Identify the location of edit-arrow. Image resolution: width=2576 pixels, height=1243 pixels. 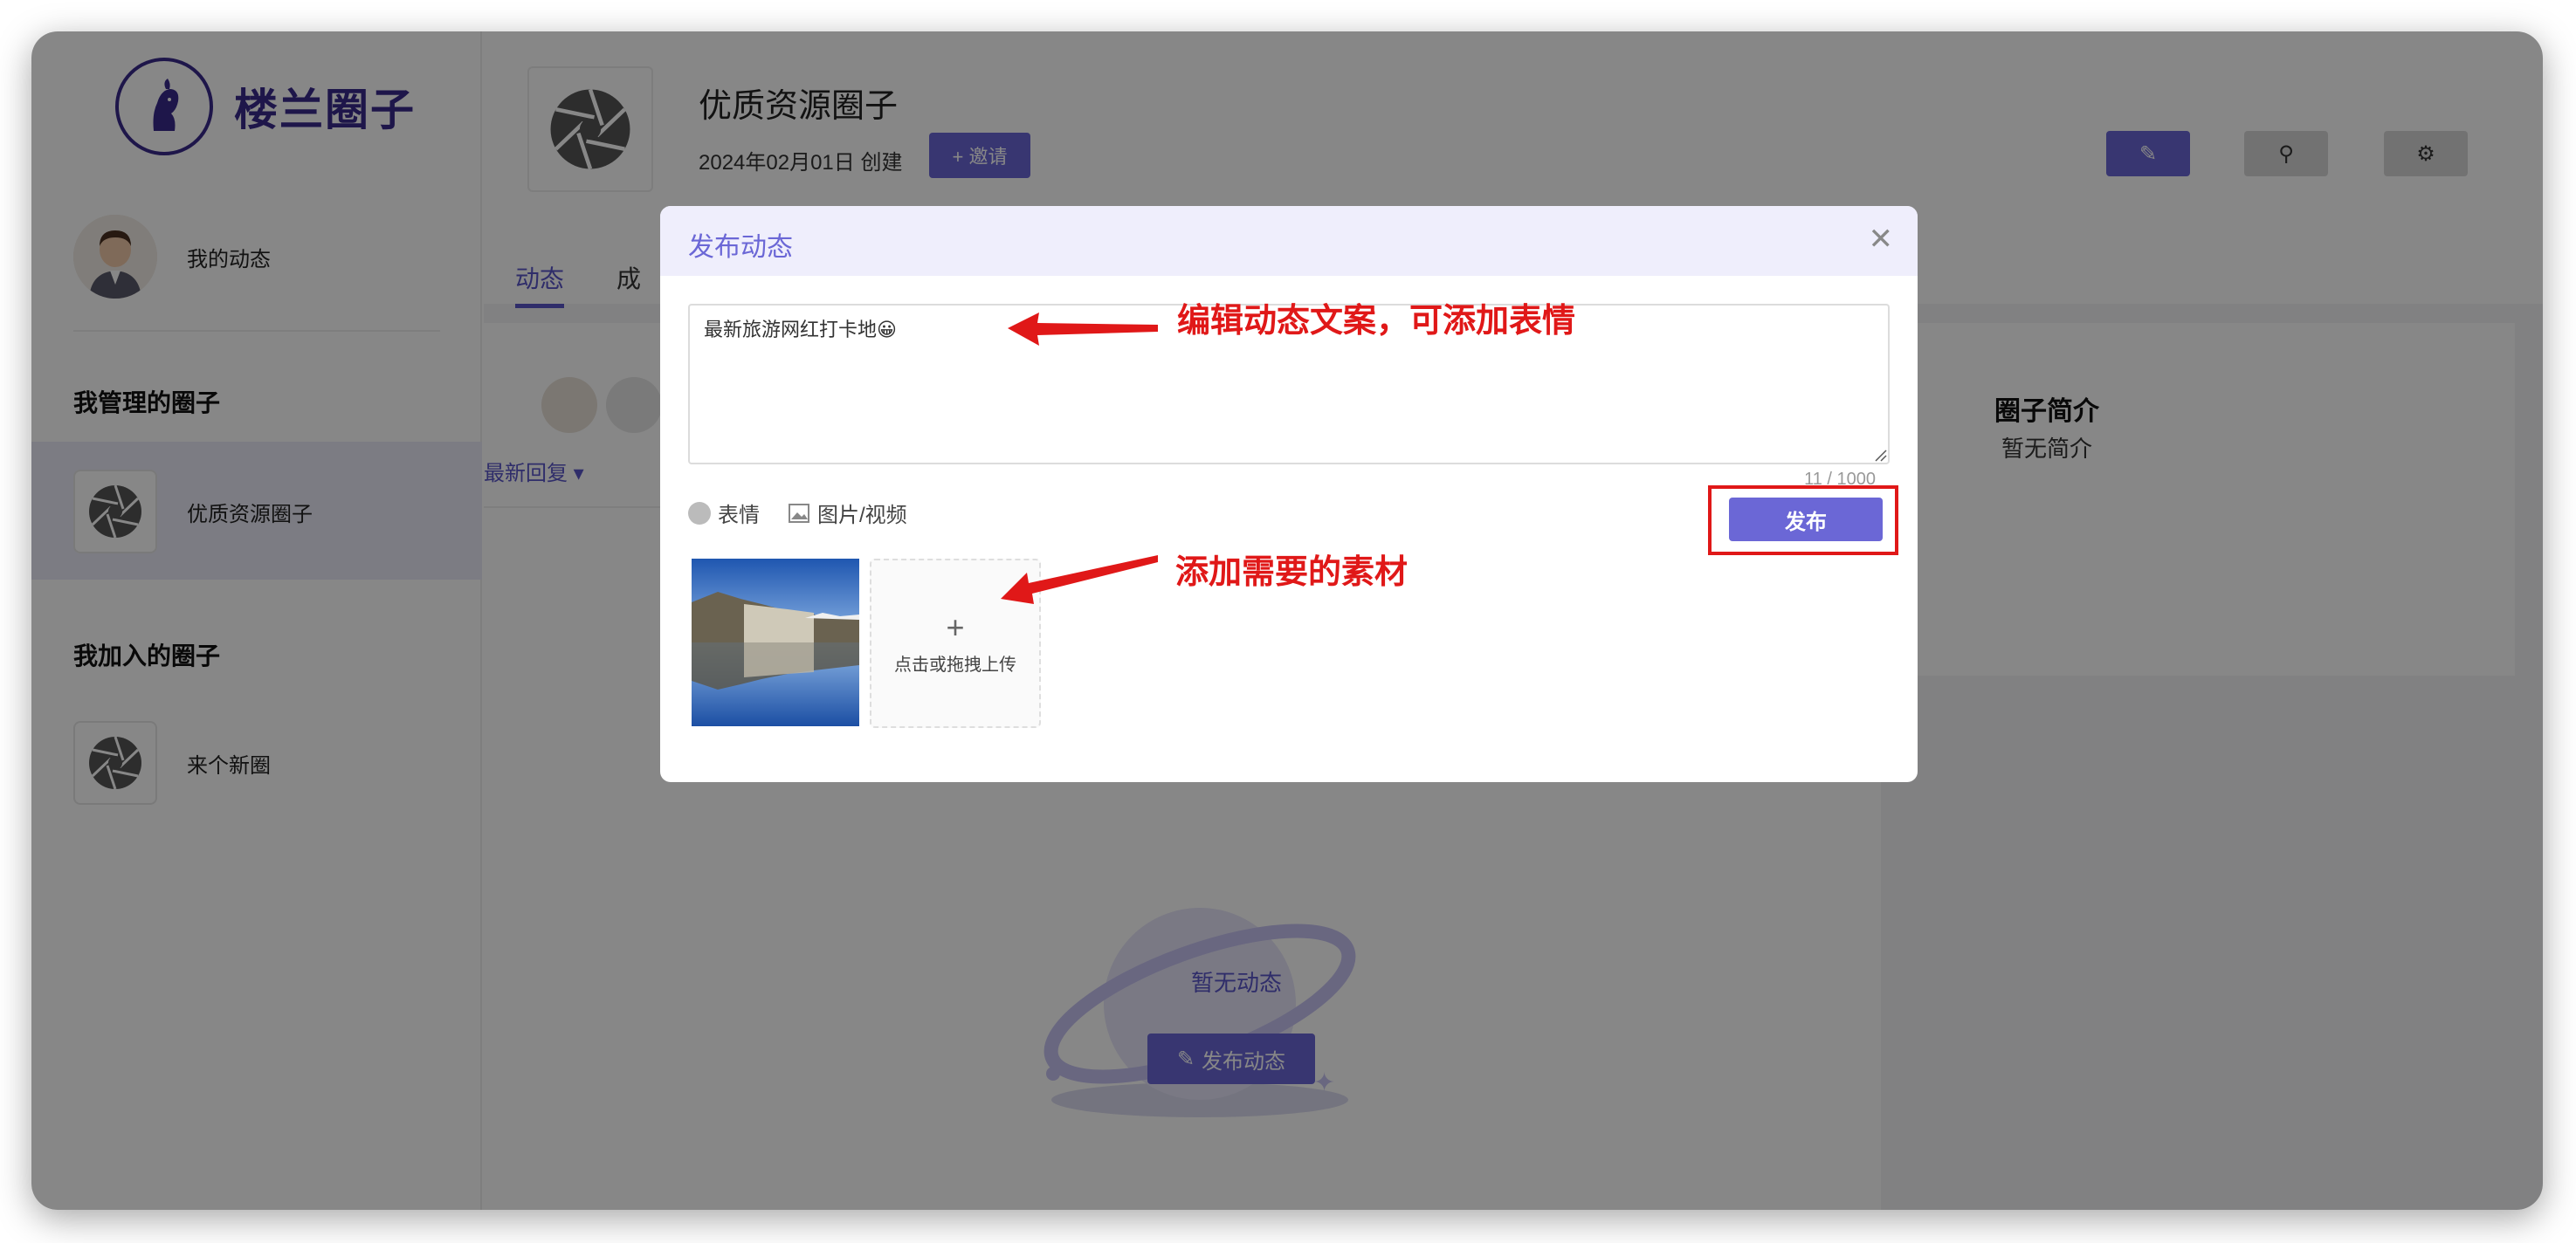
(1083, 329).